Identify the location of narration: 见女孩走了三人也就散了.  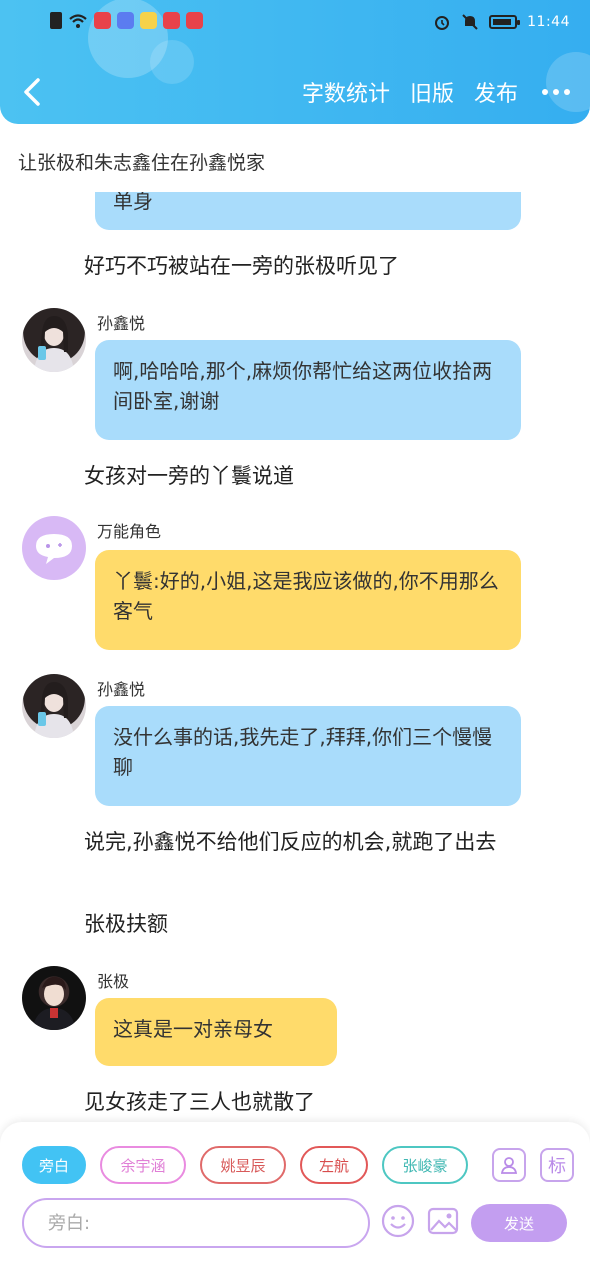
(295, 1102).